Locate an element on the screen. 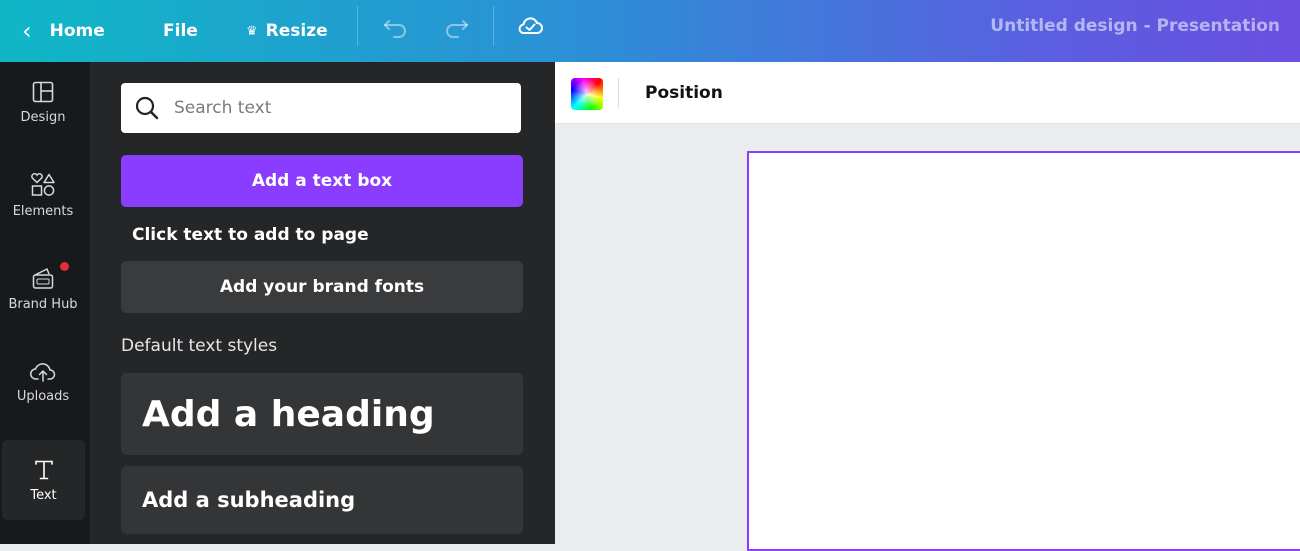  rail-item-label: Uploads is located at coordinates (43, 396).